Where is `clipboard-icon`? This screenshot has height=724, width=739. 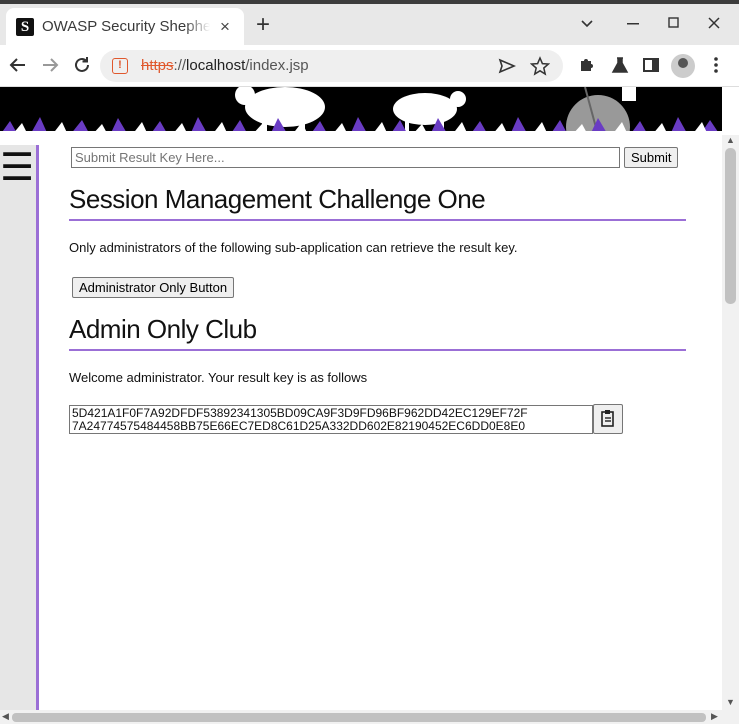 clipboard-icon is located at coordinates (607, 418).